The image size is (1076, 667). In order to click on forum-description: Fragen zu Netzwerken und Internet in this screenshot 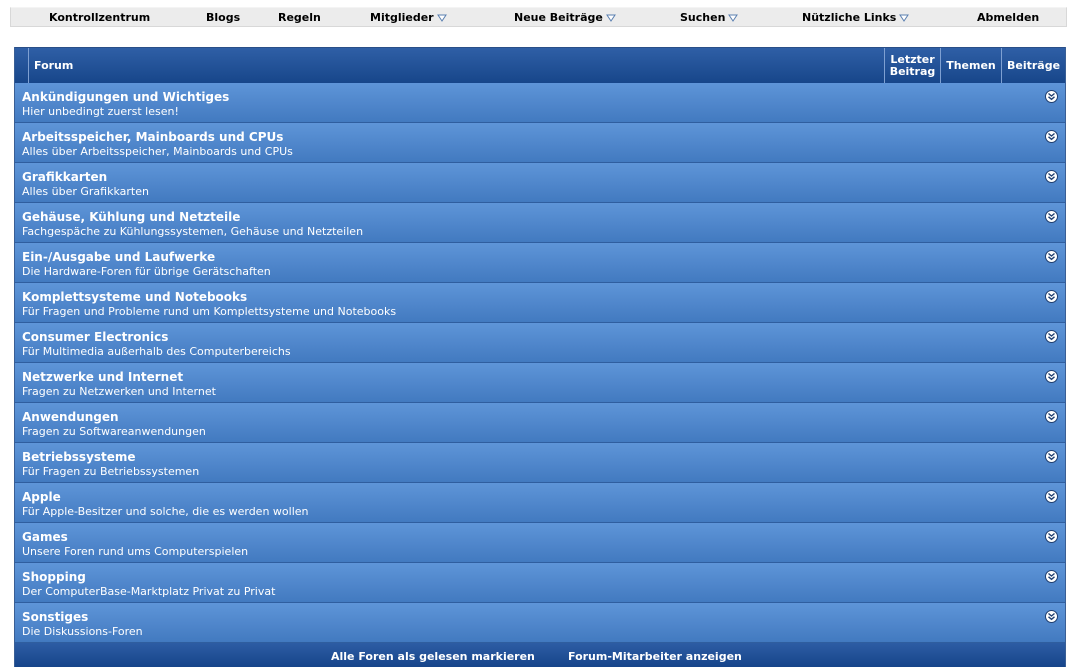, I will do `click(119, 391)`.